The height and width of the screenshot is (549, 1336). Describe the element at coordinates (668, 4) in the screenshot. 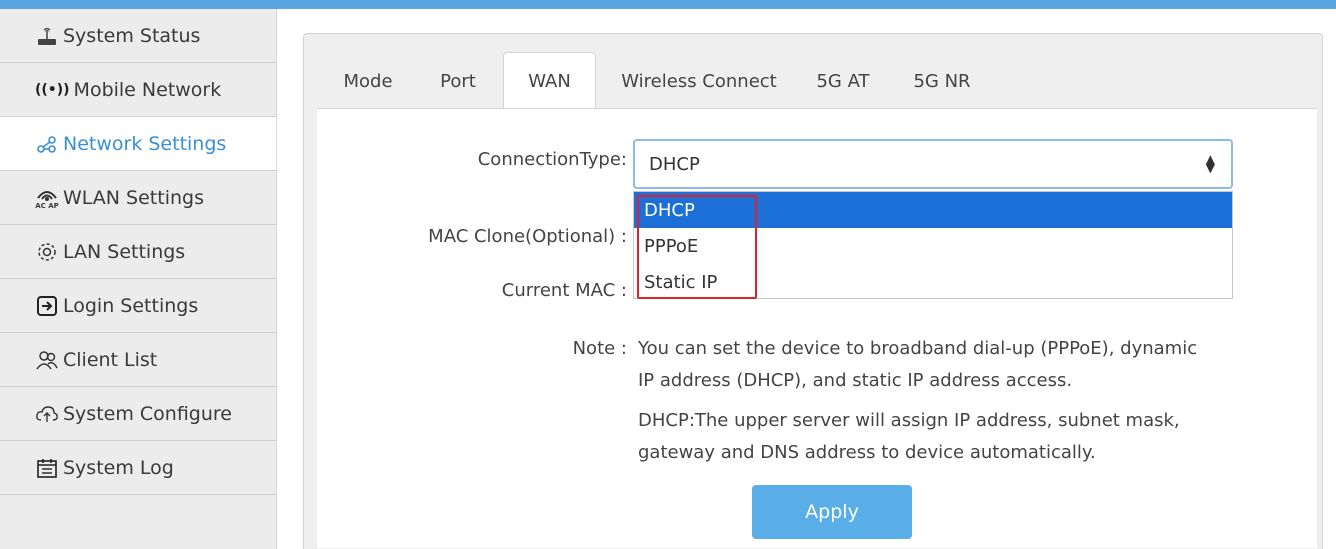

I see `top-accent-bar` at that location.